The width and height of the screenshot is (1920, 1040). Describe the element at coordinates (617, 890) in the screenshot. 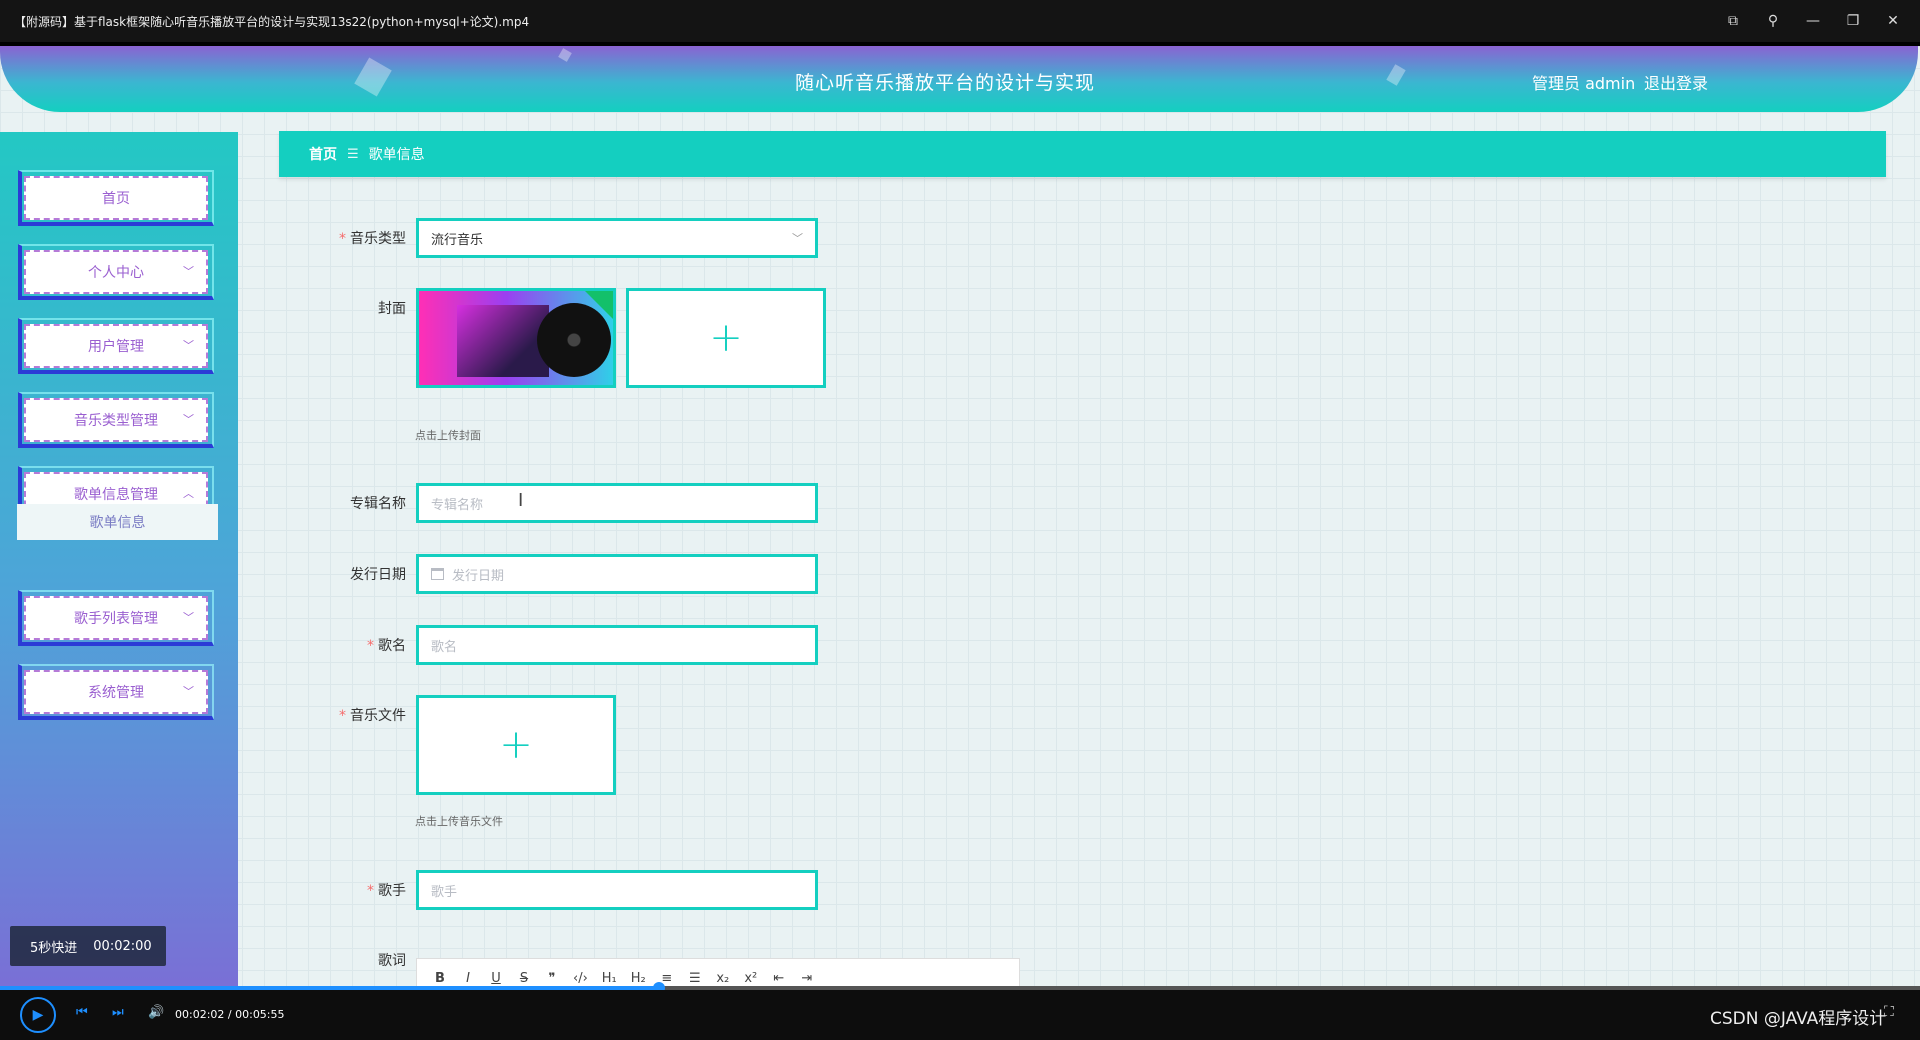

I see `singer-input: 歌手` at that location.